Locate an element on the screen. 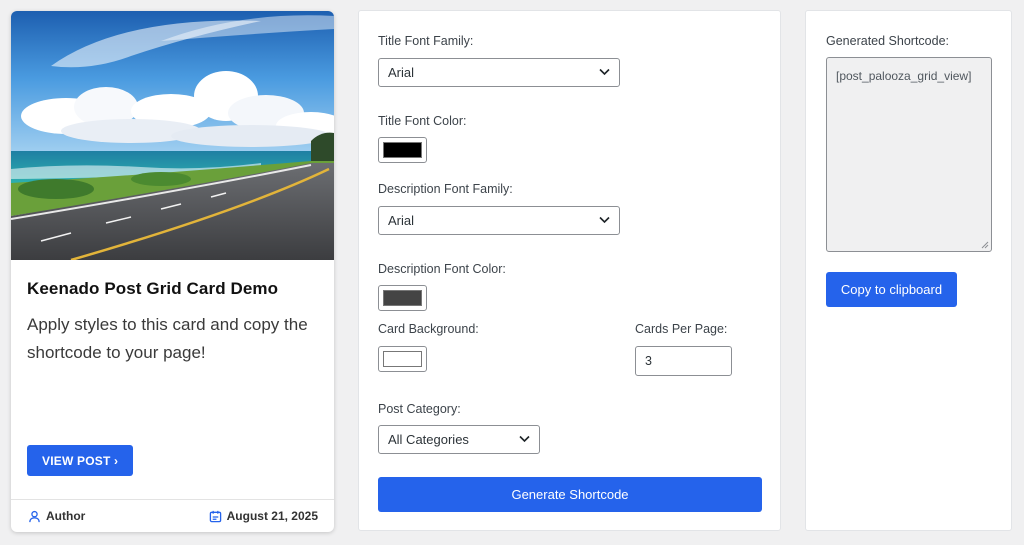 The width and height of the screenshot is (1024, 545). title-font-family-select: Arial is located at coordinates (499, 72).